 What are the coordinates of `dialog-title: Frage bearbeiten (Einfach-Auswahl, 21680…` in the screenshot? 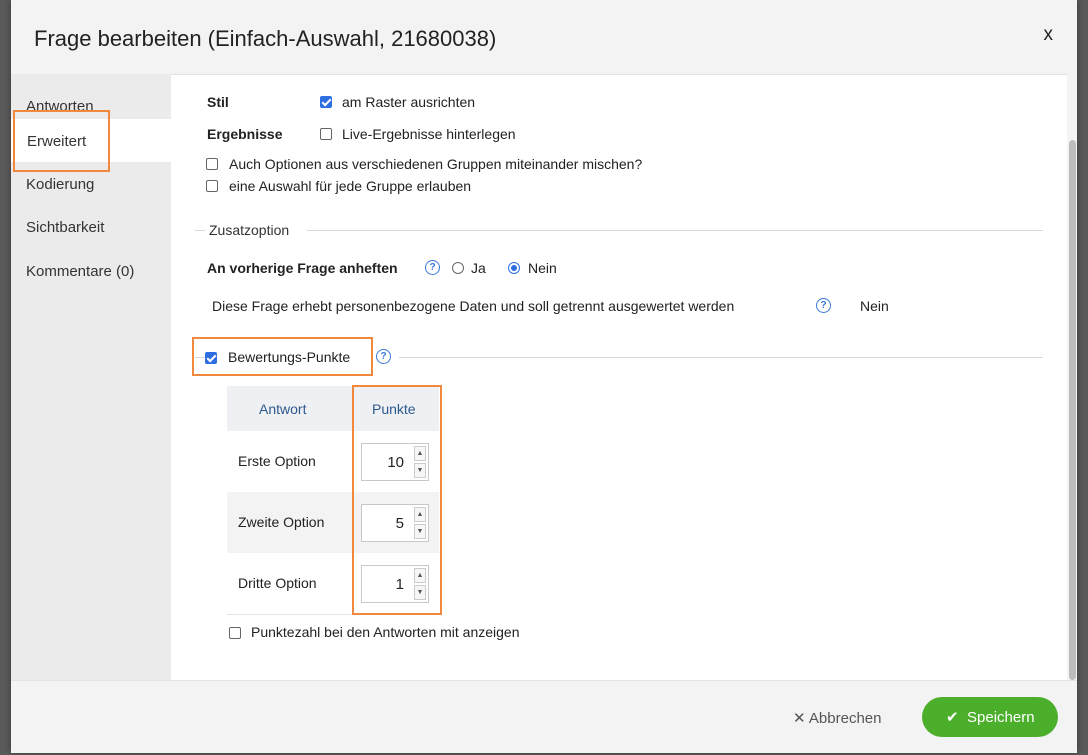 It's located at (265, 38).